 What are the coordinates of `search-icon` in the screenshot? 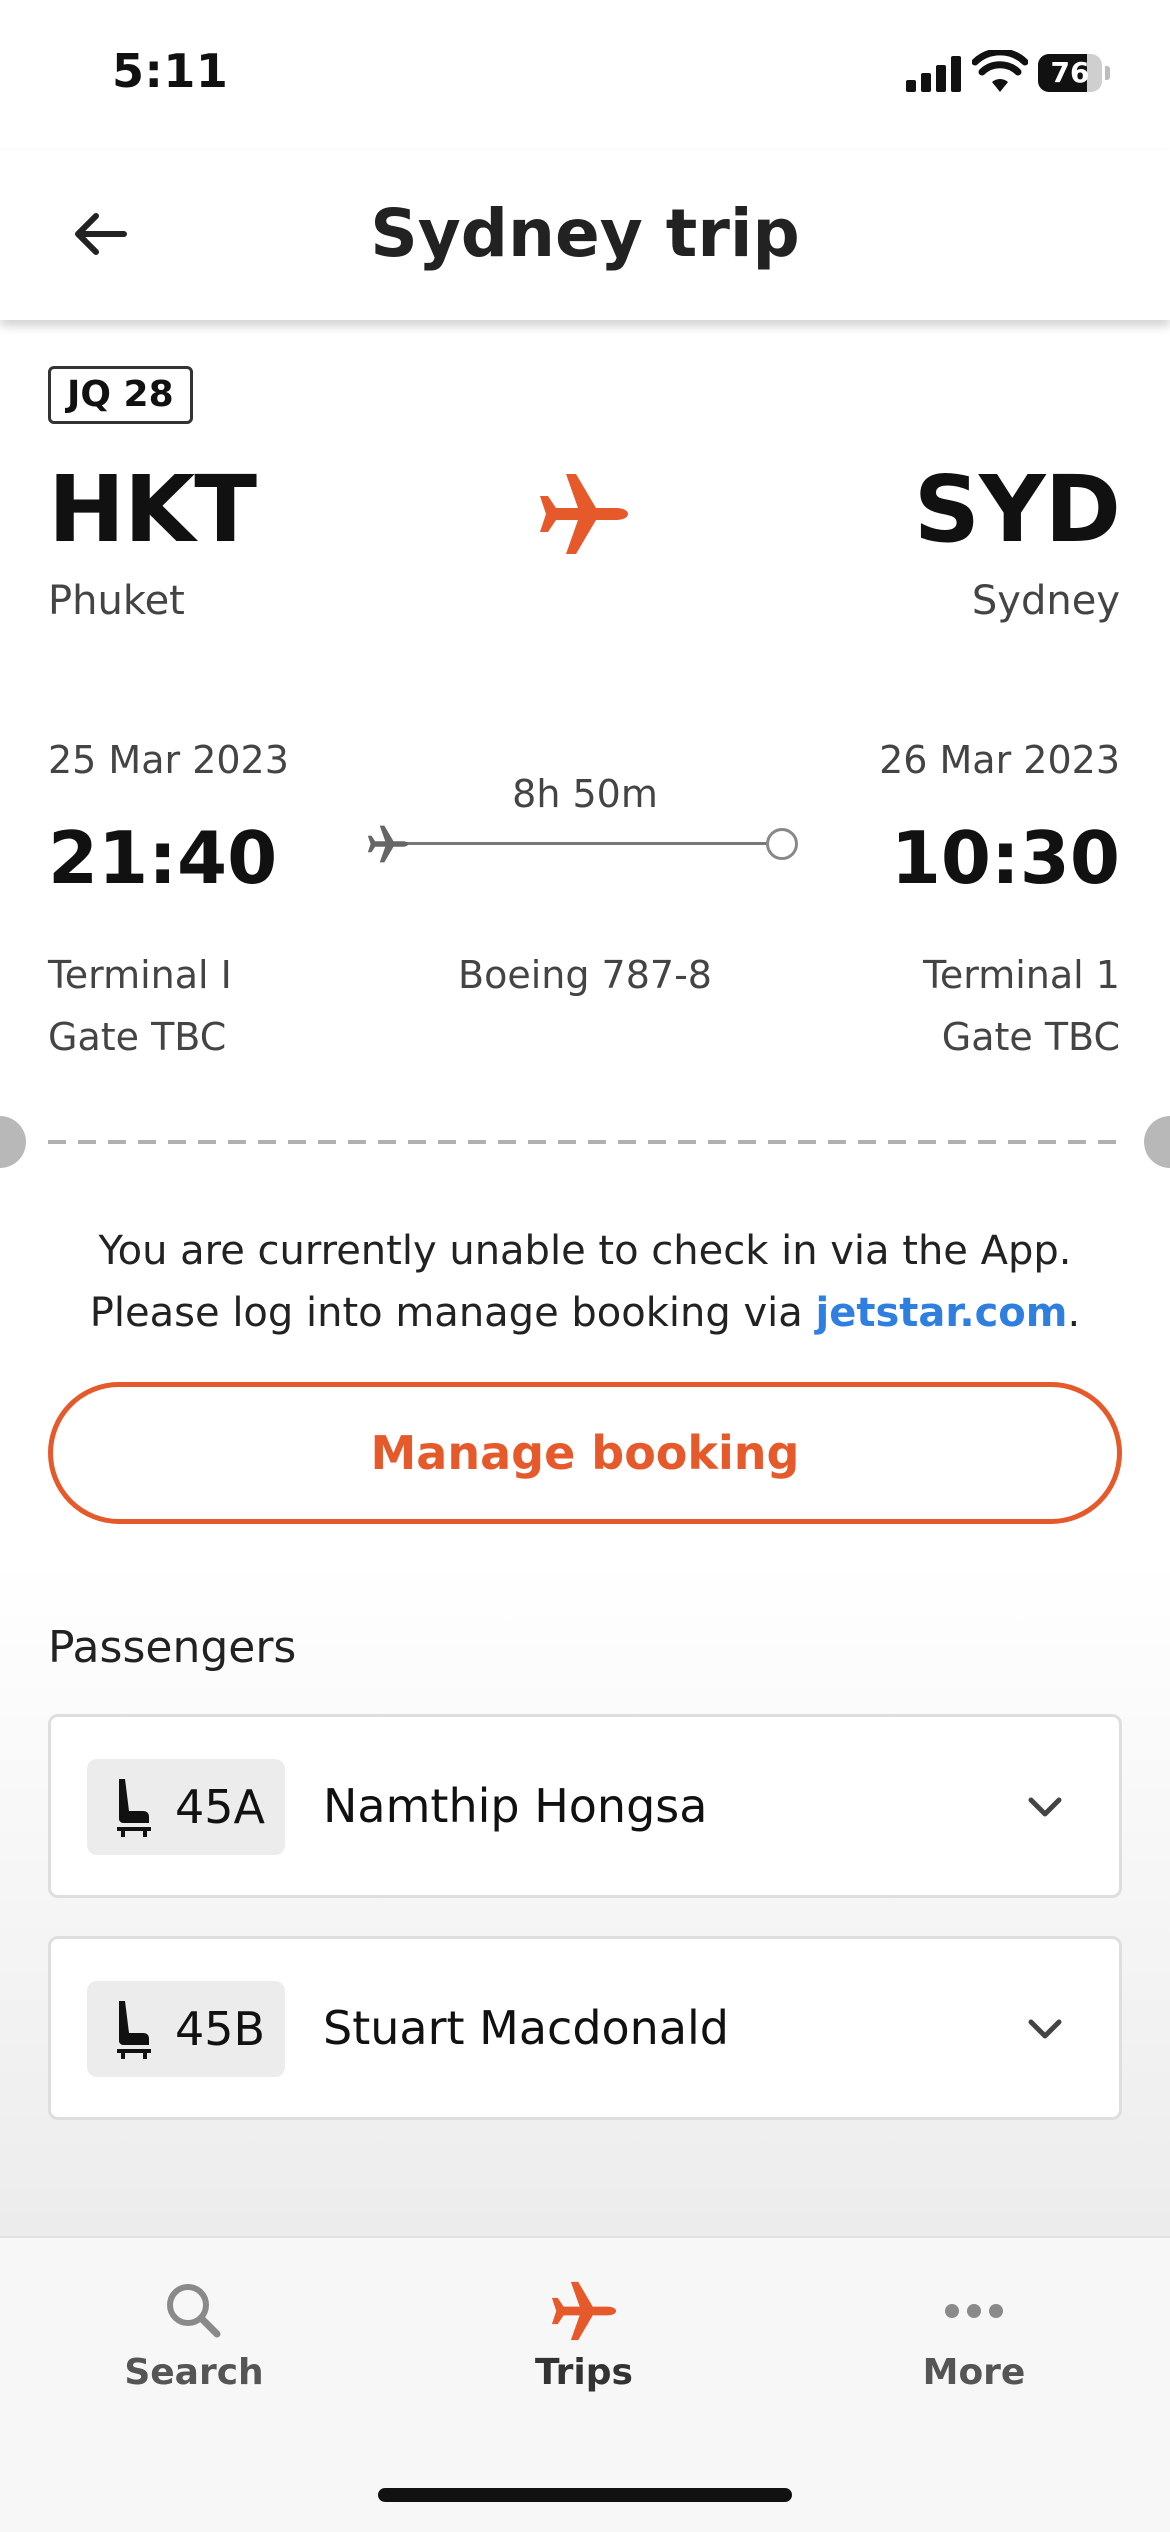 It's located at (194, 2311).